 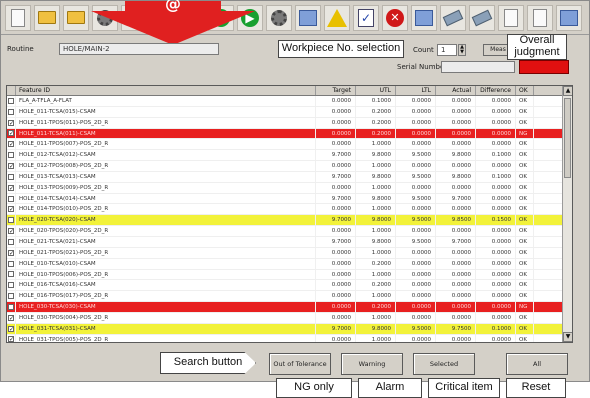 I want to click on header-difference: Difference, so click(x=496, y=90).